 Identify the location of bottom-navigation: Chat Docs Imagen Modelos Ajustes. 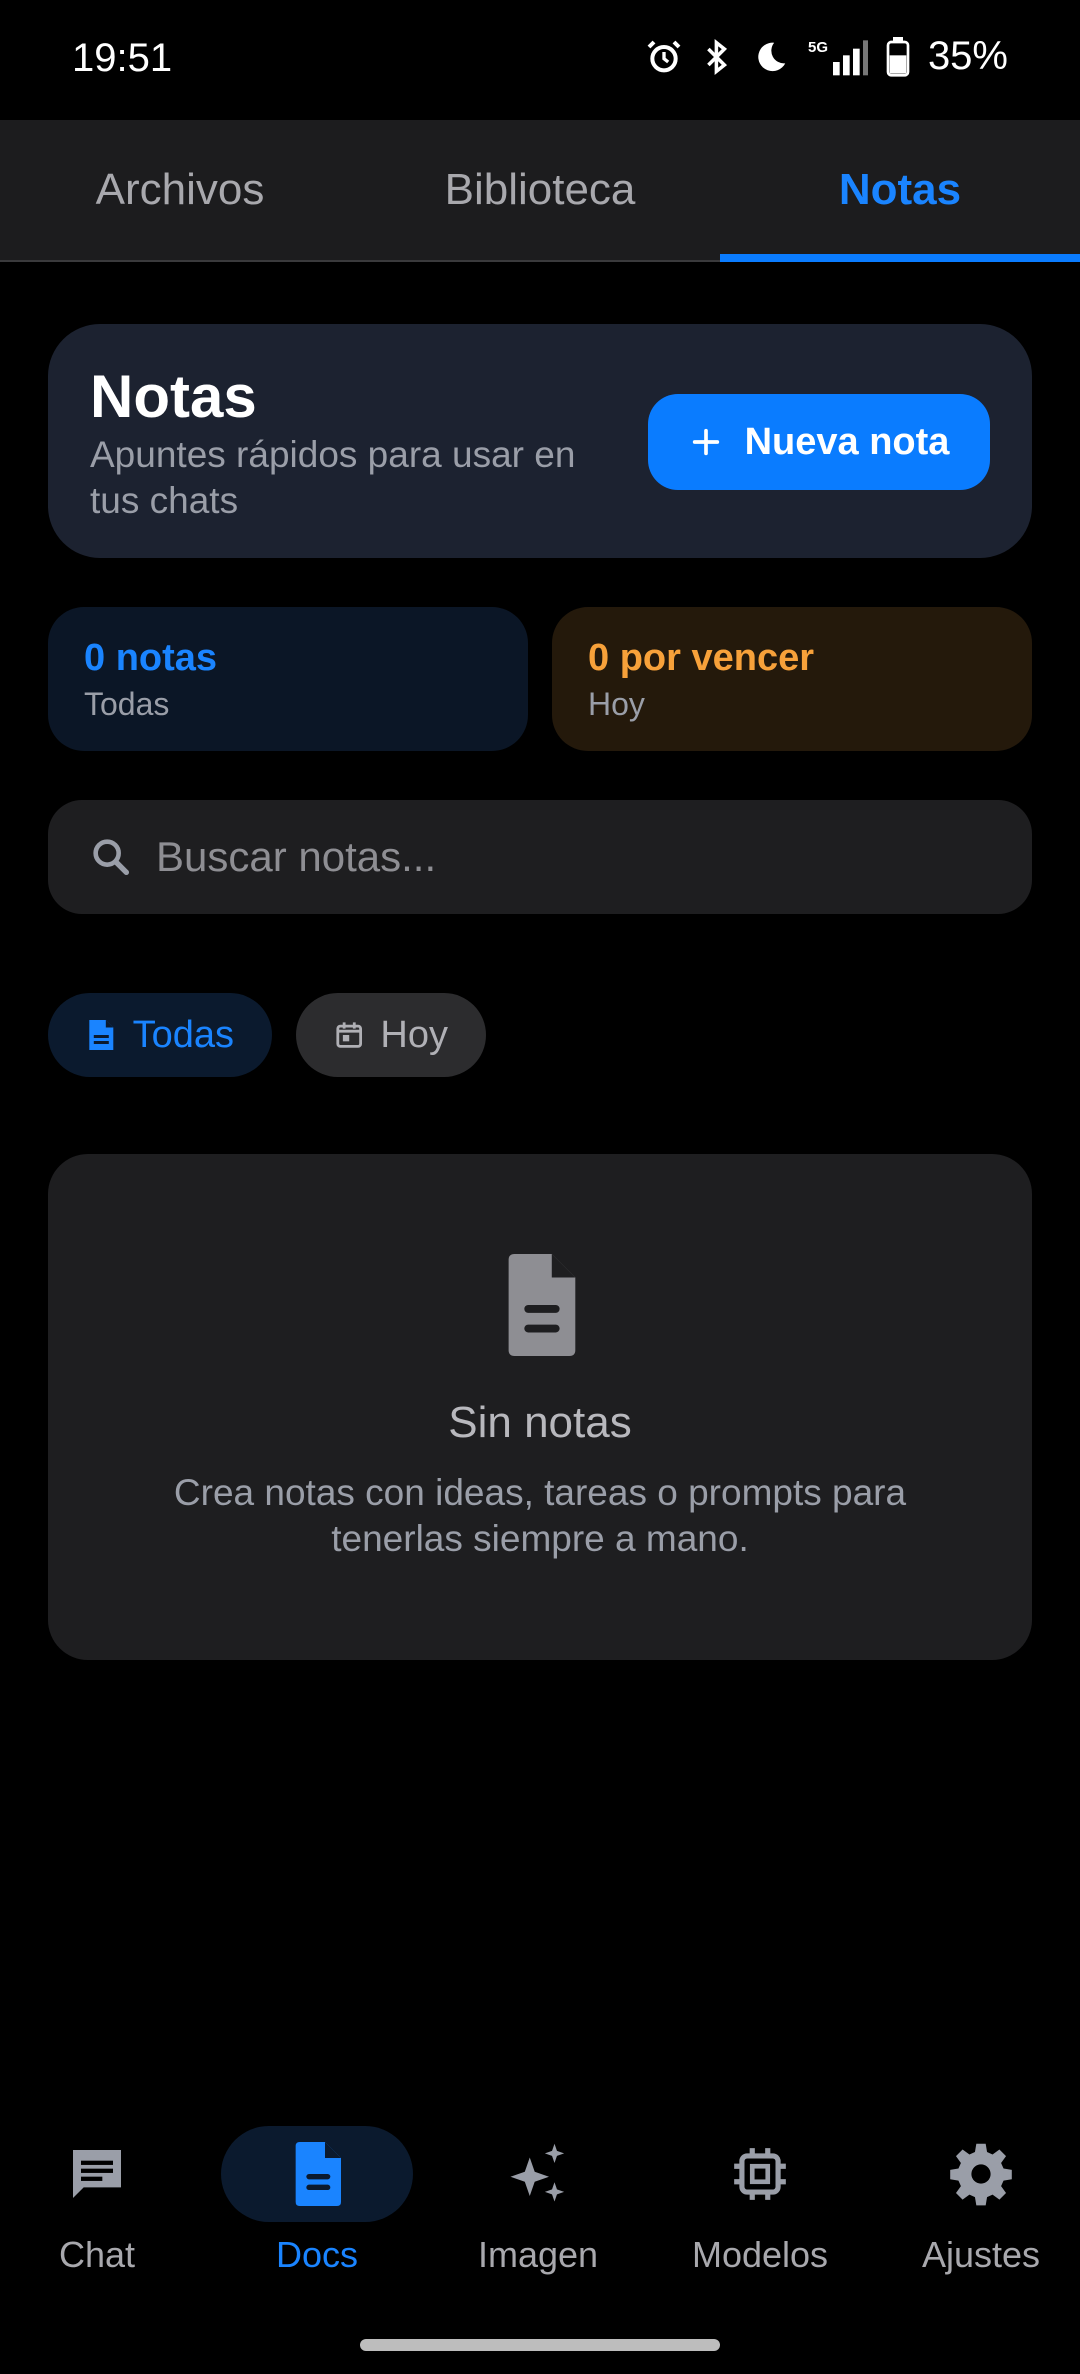
(540, 2203).